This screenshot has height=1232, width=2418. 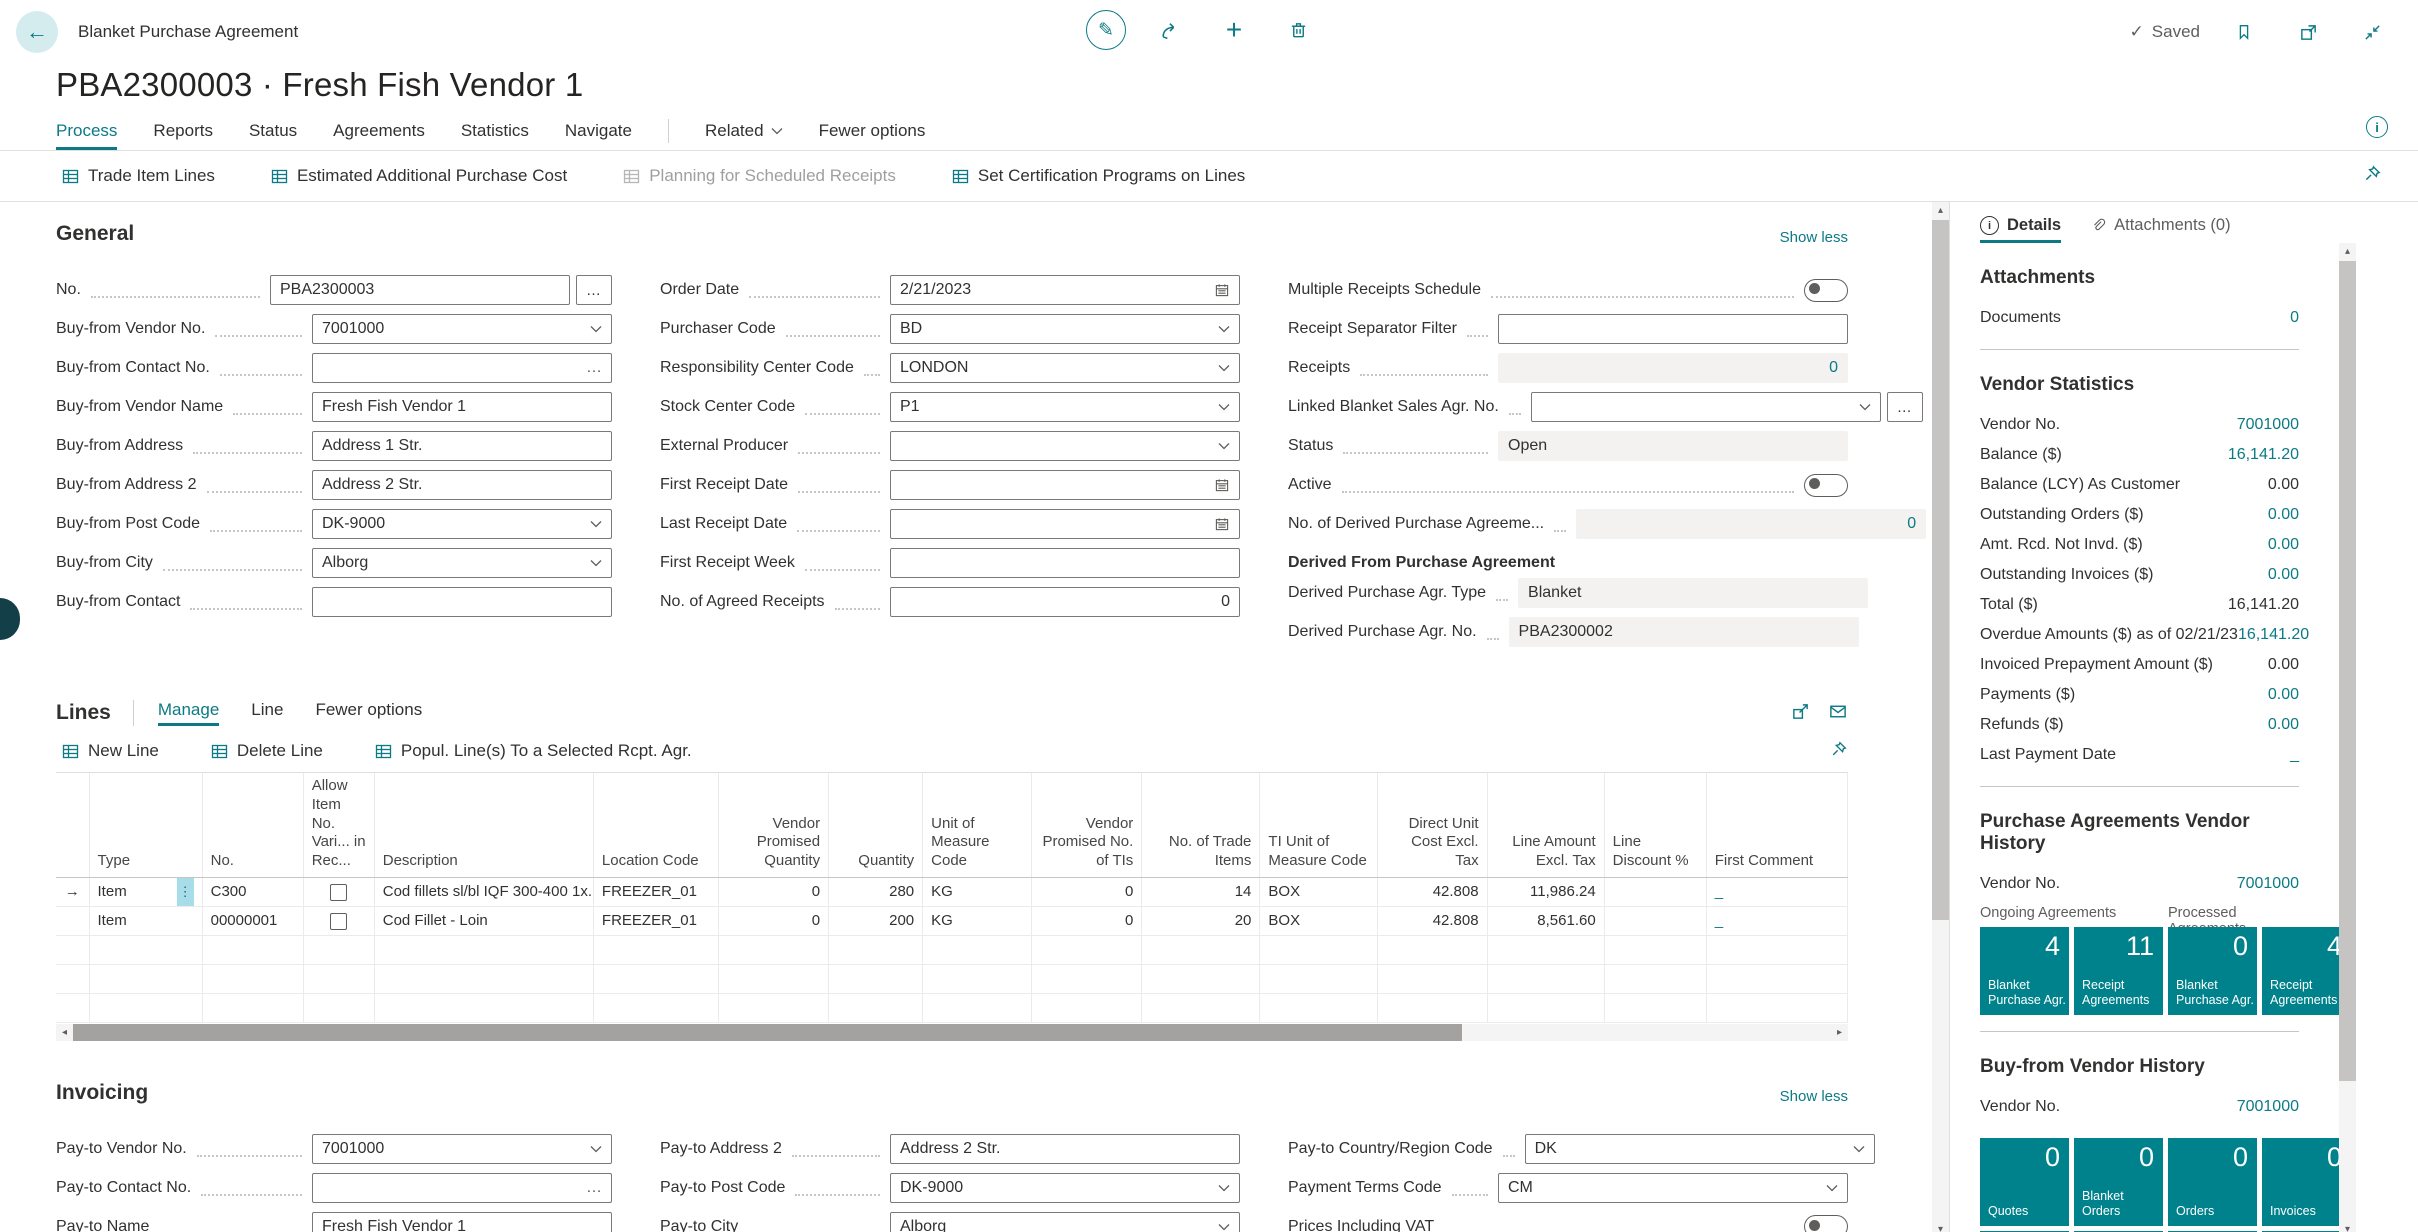 What do you see at coordinates (1065, 368) in the screenshot?
I see `field-input: LONDON` at bounding box center [1065, 368].